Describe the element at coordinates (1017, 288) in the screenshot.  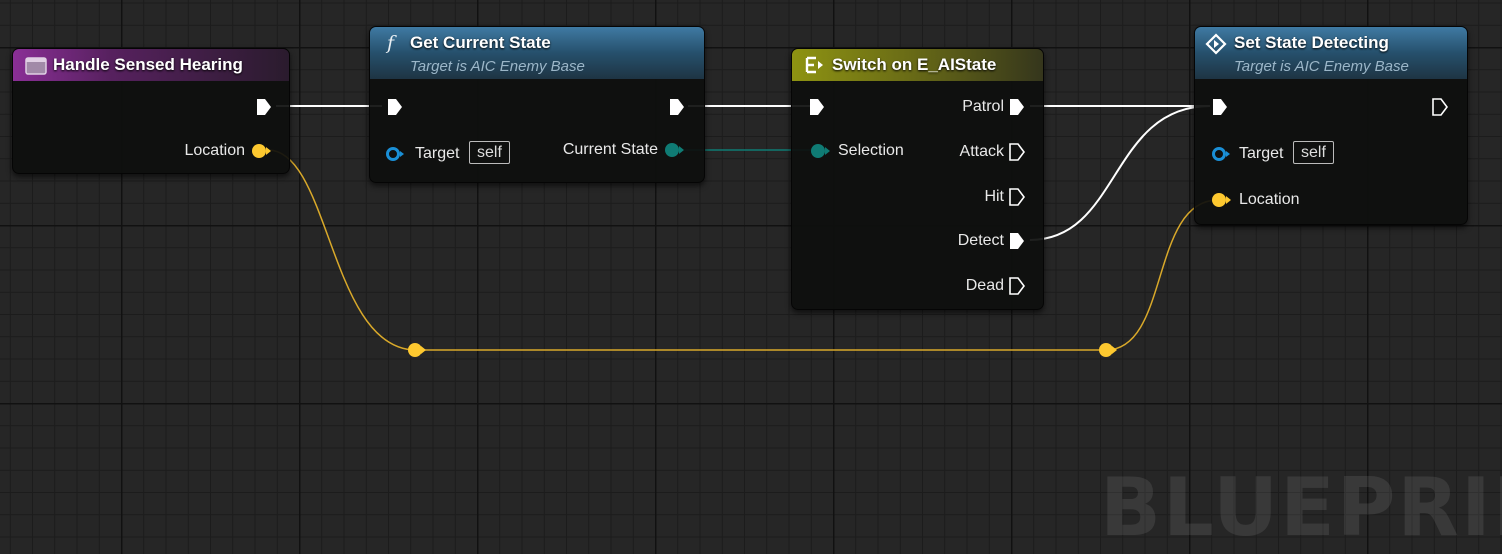
I see `case-out-pin-dead` at that location.